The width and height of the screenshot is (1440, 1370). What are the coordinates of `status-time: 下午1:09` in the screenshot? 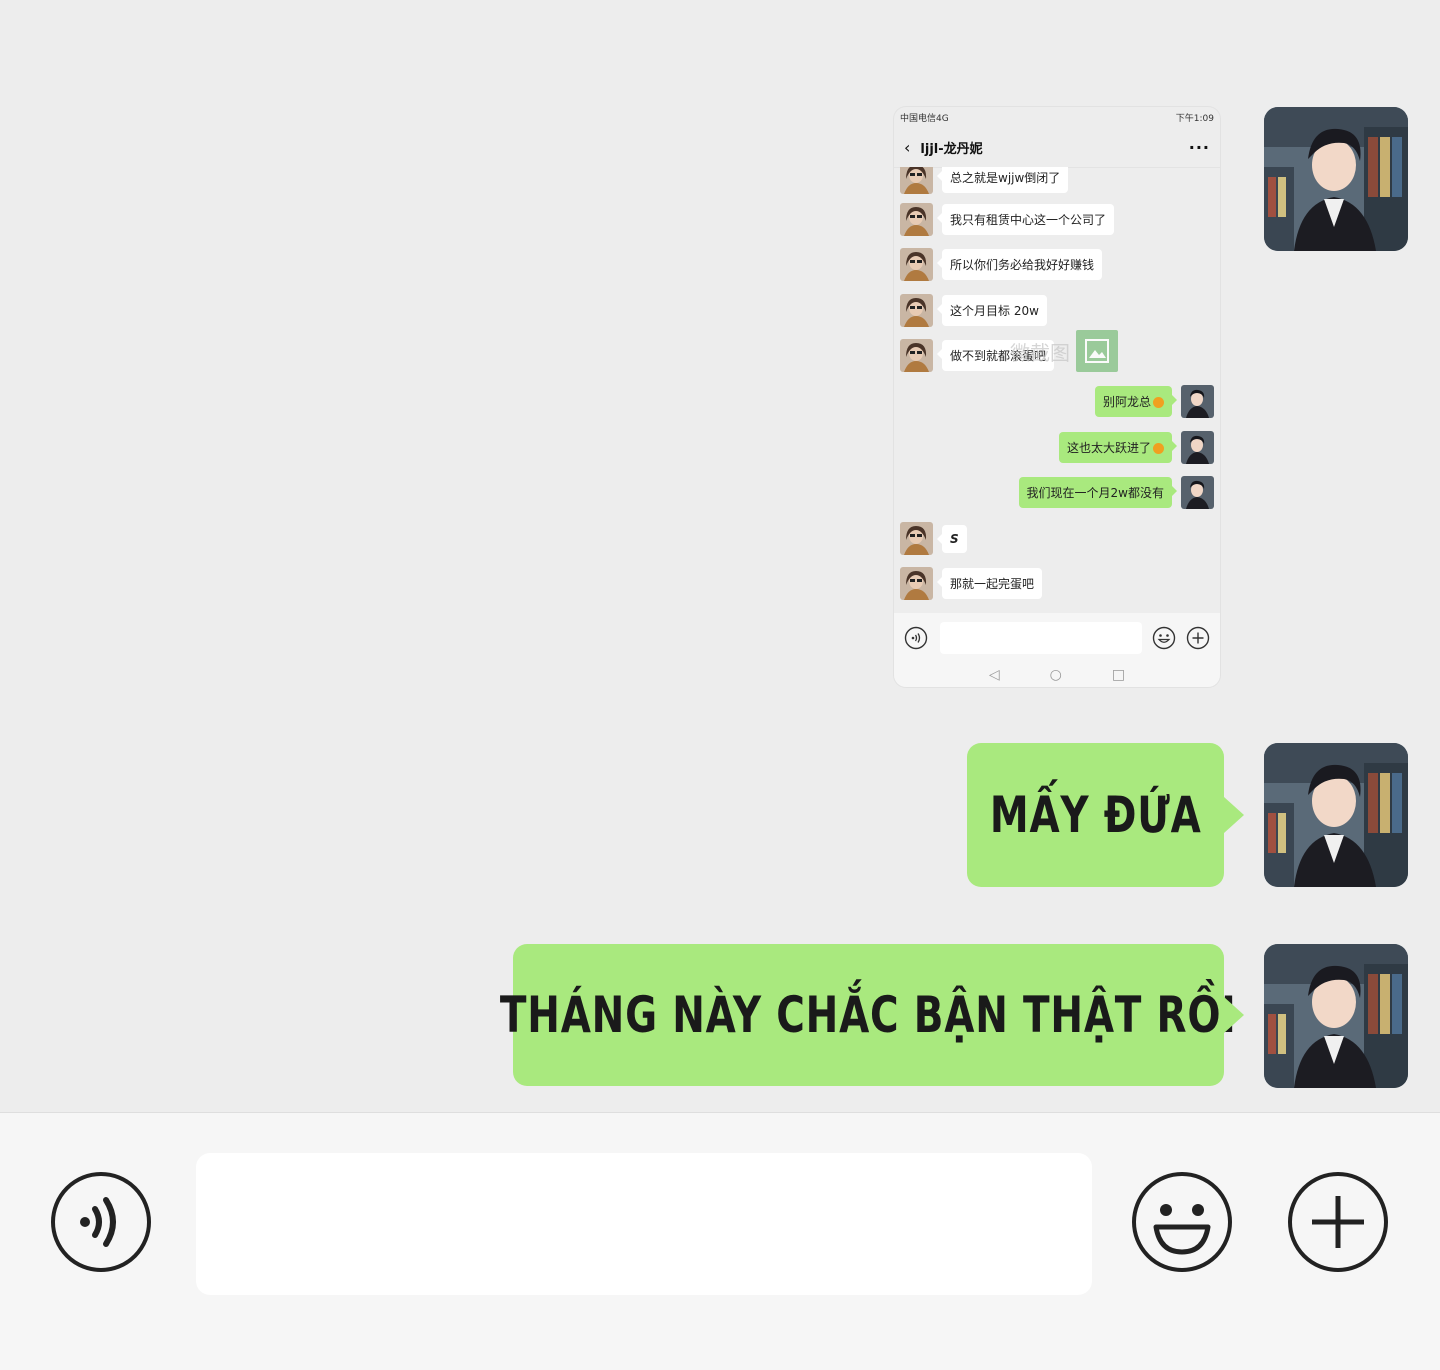 It's located at (1194, 118).